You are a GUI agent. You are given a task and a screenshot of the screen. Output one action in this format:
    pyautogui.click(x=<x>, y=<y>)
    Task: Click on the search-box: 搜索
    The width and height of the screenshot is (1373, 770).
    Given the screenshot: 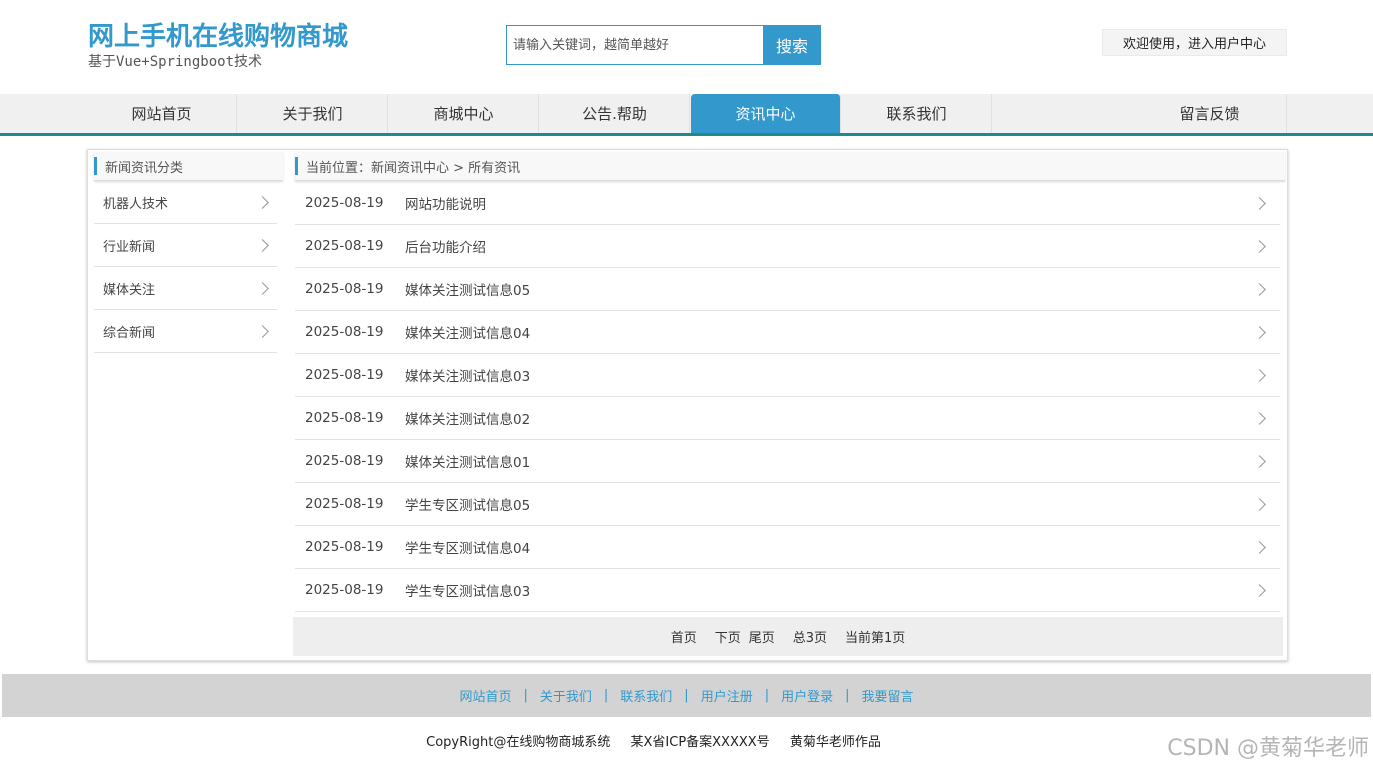 What is the action you would take?
    pyautogui.click(x=663, y=45)
    